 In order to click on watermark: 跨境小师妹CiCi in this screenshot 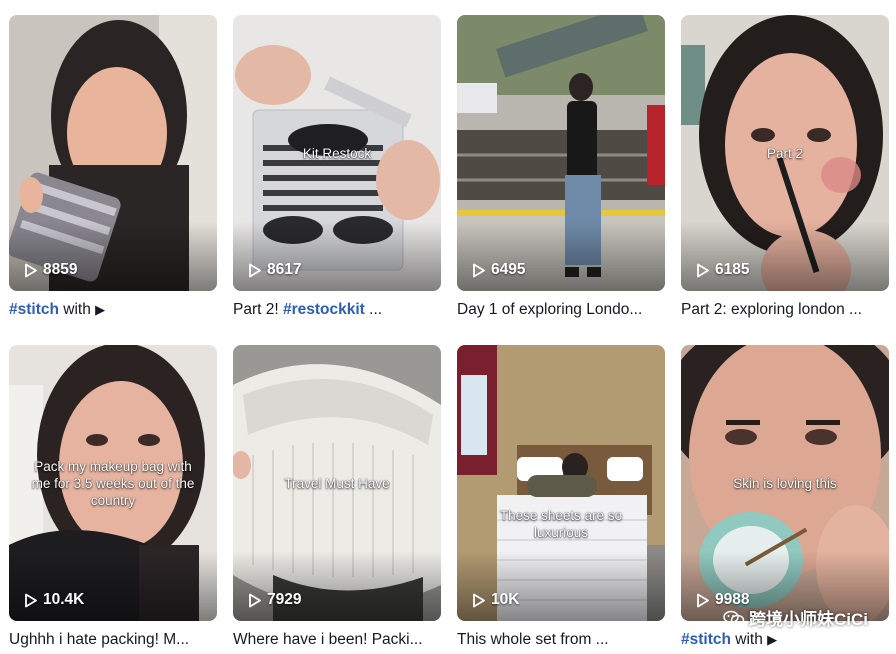, I will do `click(795, 617)`.